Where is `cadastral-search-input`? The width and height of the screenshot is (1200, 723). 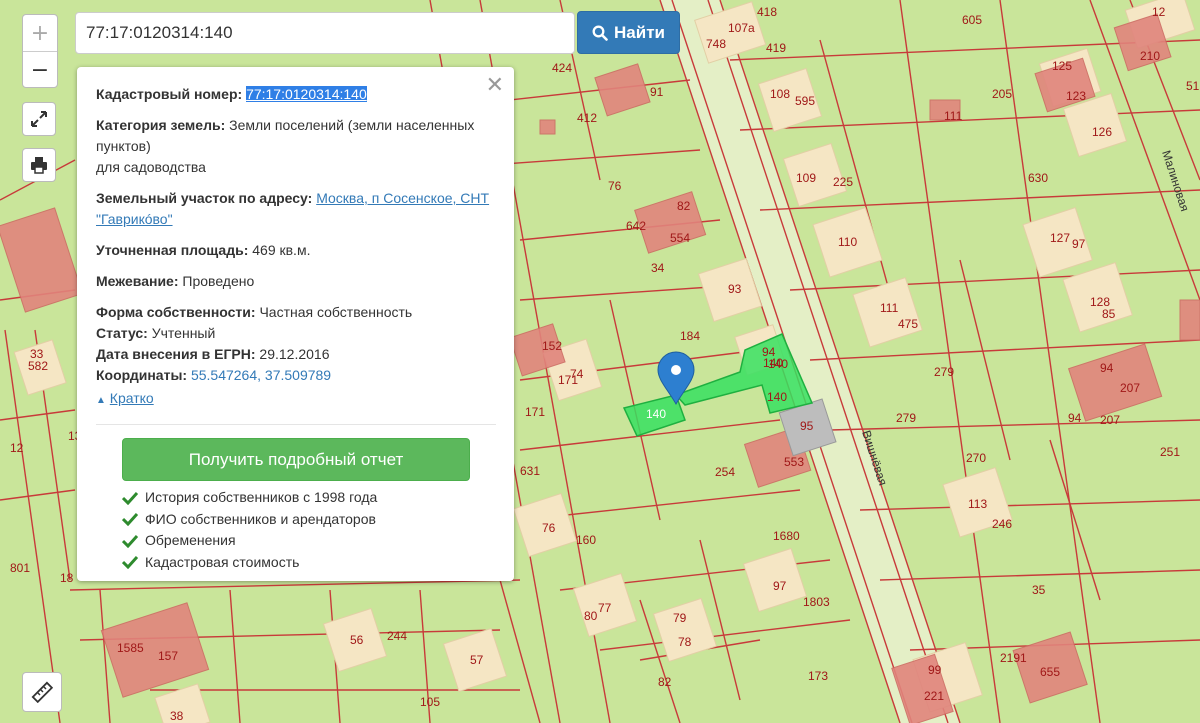 cadastral-search-input is located at coordinates (325, 33).